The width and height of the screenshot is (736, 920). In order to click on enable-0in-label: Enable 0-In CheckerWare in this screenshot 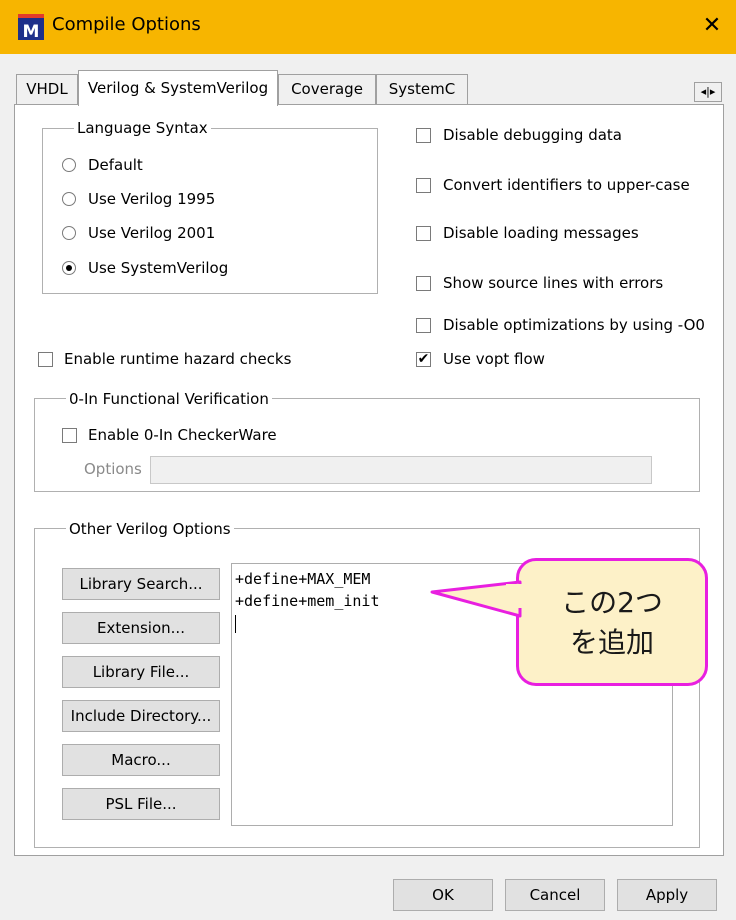, I will do `click(182, 435)`.